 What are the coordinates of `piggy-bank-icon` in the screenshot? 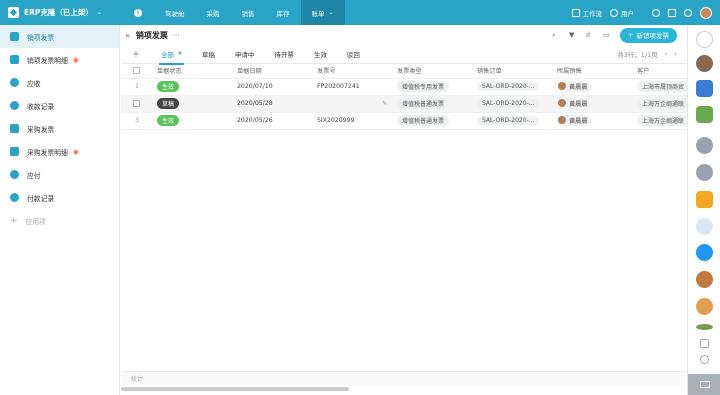 It's located at (14, 82).